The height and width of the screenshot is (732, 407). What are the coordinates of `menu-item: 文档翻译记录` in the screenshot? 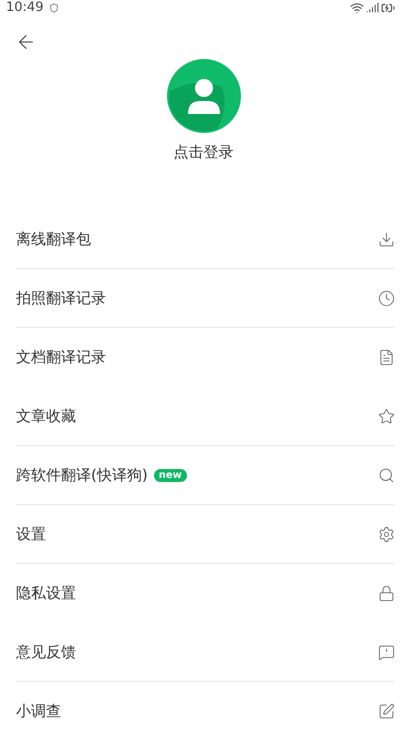 It's located at (205, 357).